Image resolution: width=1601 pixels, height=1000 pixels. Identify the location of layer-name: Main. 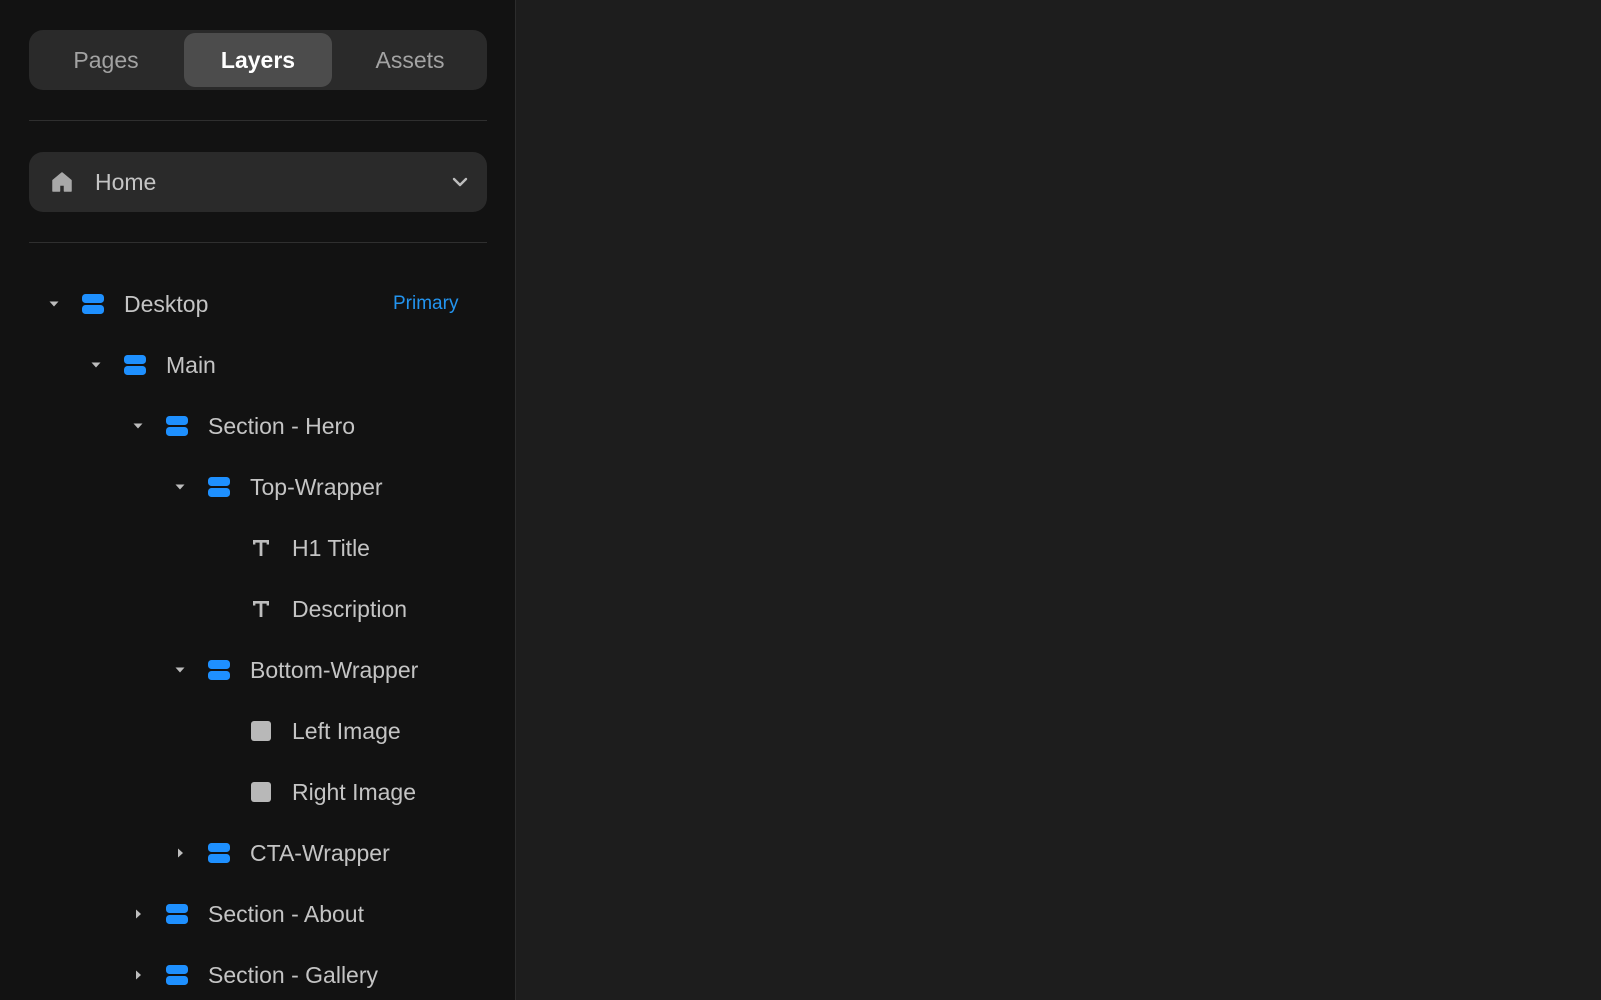
(191, 365).